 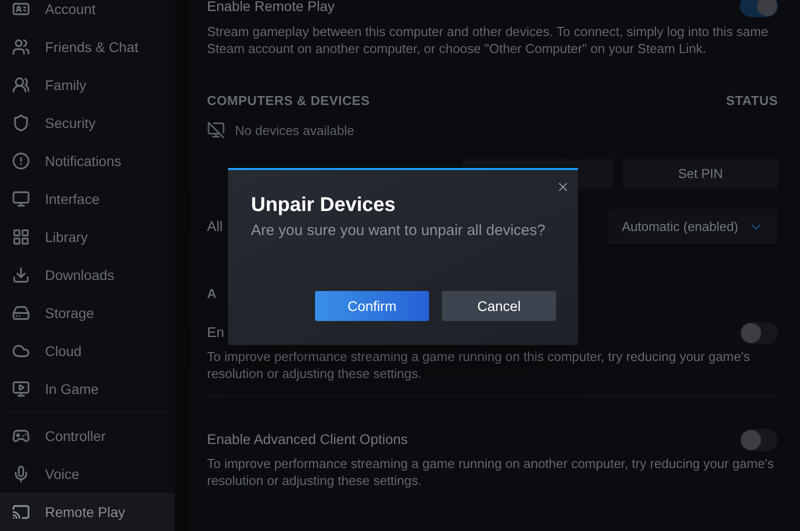 What do you see at coordinates (215, 226) in the screenshot?
I see `setting-label: All` at bounding box center [215, 226].